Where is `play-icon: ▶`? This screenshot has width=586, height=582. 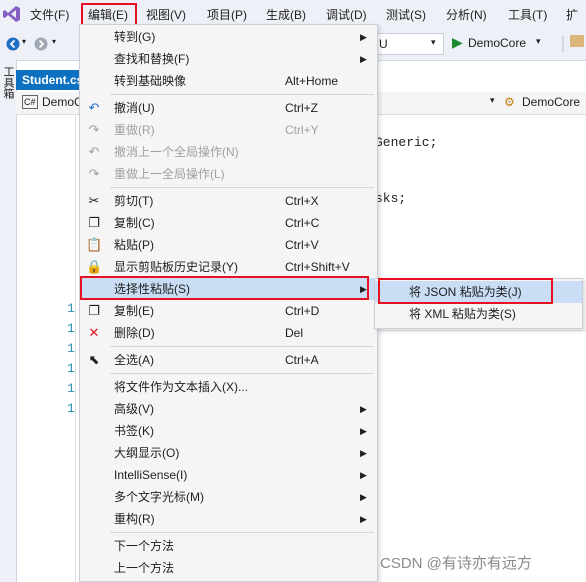 play-icon: ▶ is located at coordinates (457, 42).